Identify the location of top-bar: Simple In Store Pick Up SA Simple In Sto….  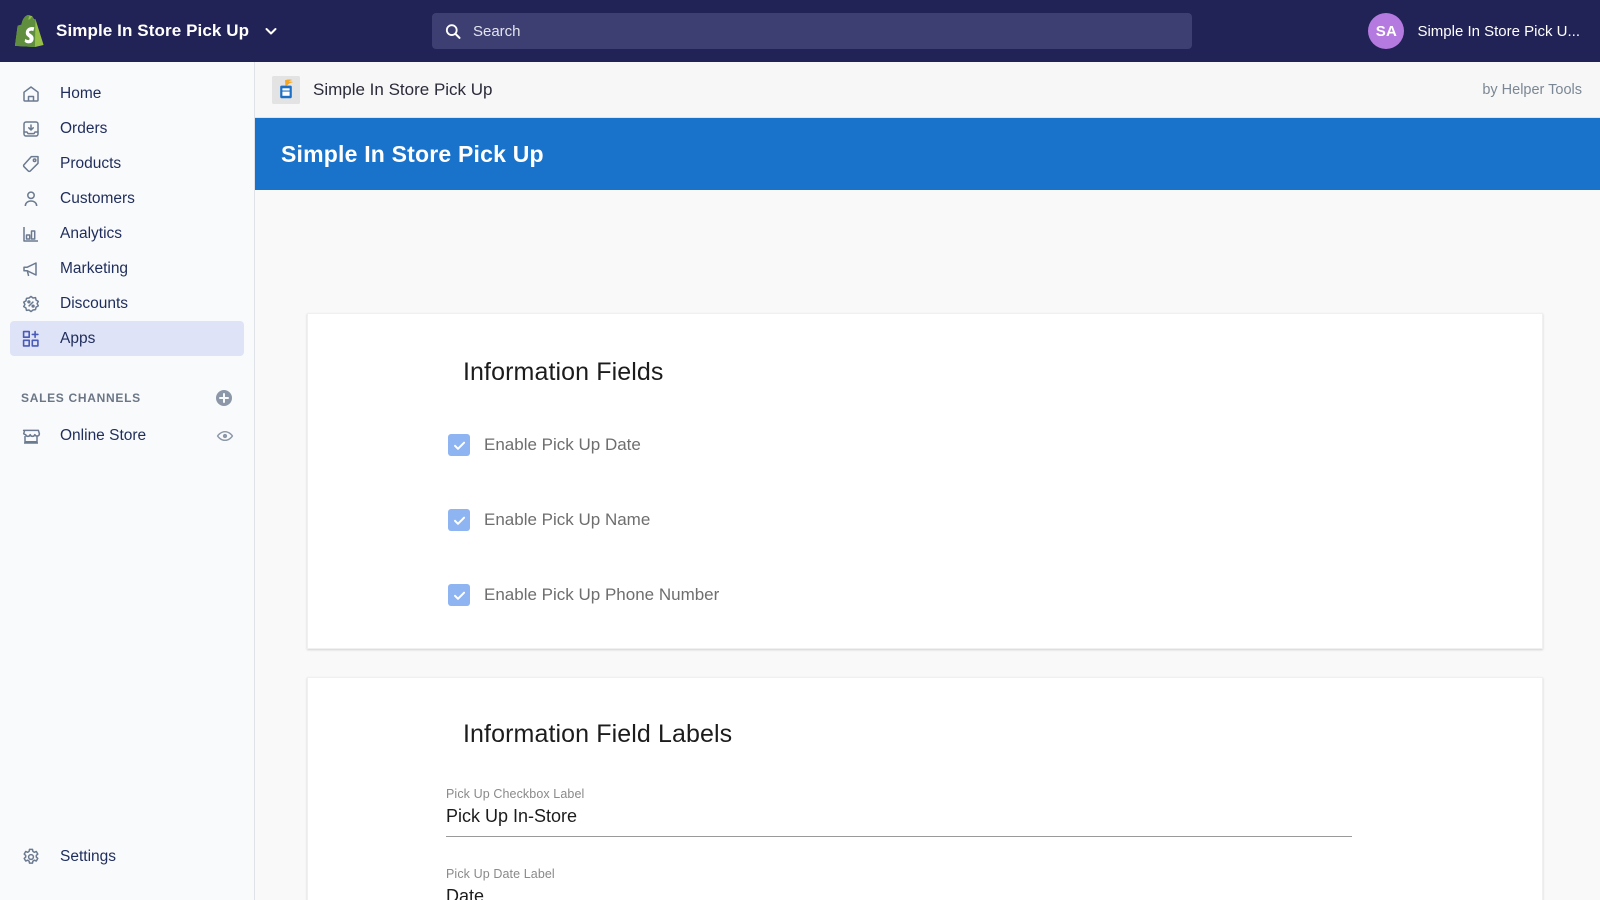
(800, 31).